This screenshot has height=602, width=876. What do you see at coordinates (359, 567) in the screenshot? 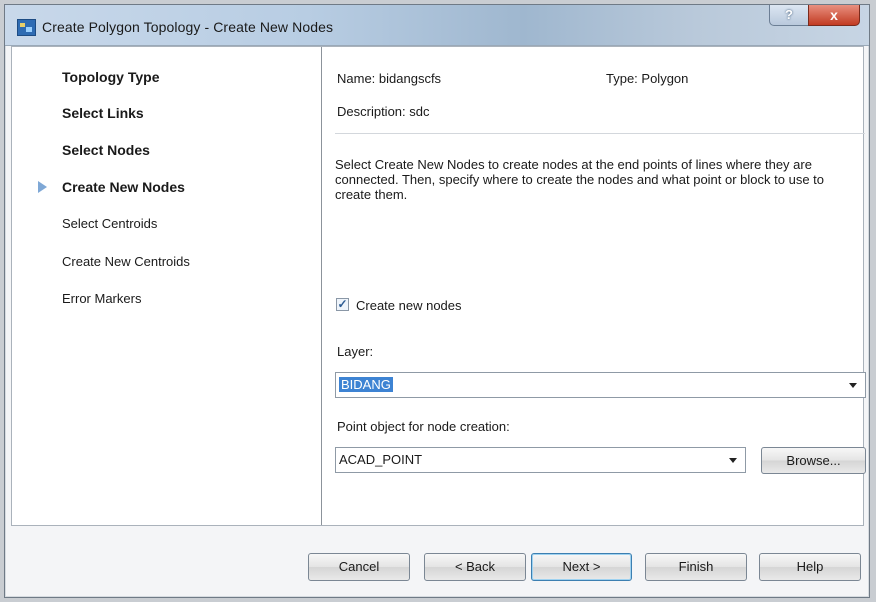
I see `cancel-button: Cancel` at bounding box center [359, 567].